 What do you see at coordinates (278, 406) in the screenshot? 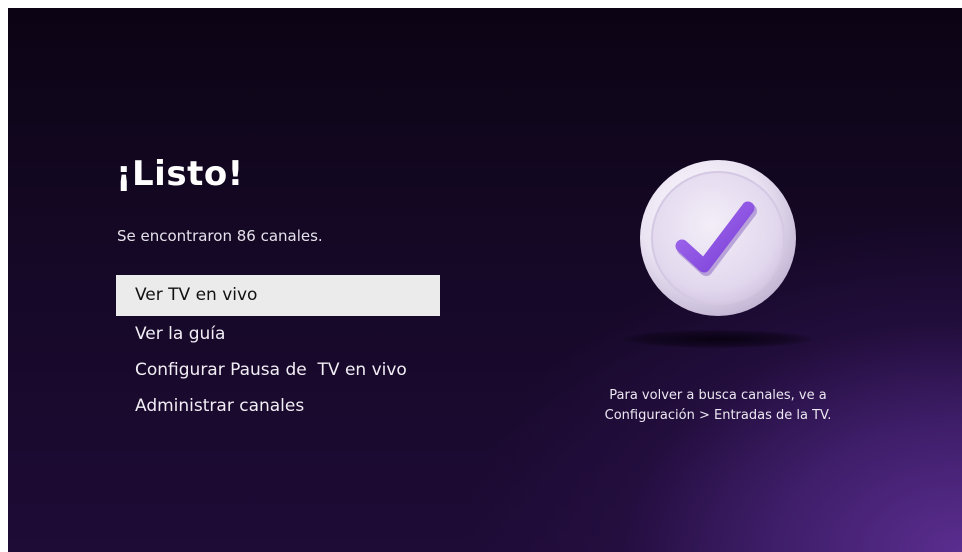
I see `menu-item-manage-channels: Administrar canales` at bounding box center [278, 406].